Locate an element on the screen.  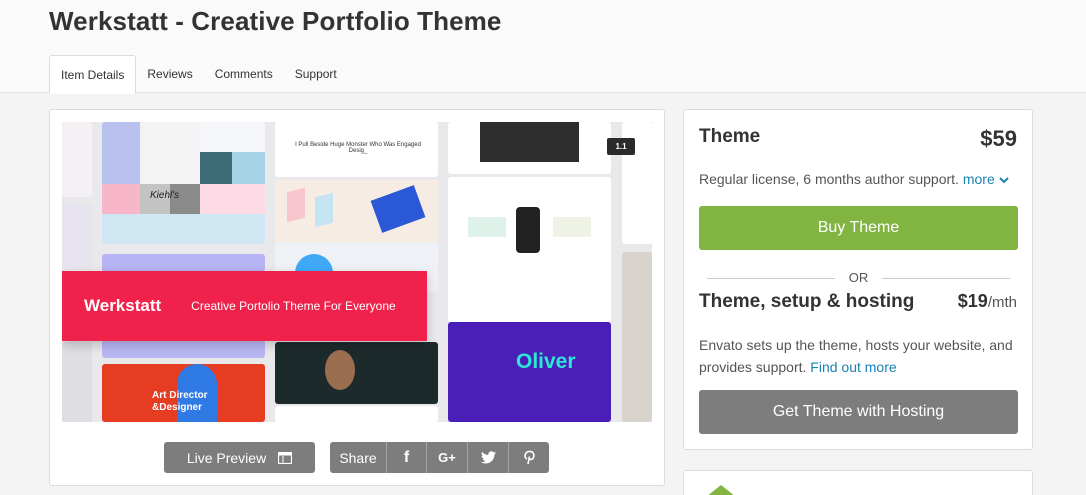
license-title: Theme is located at coordinates (730, 136).